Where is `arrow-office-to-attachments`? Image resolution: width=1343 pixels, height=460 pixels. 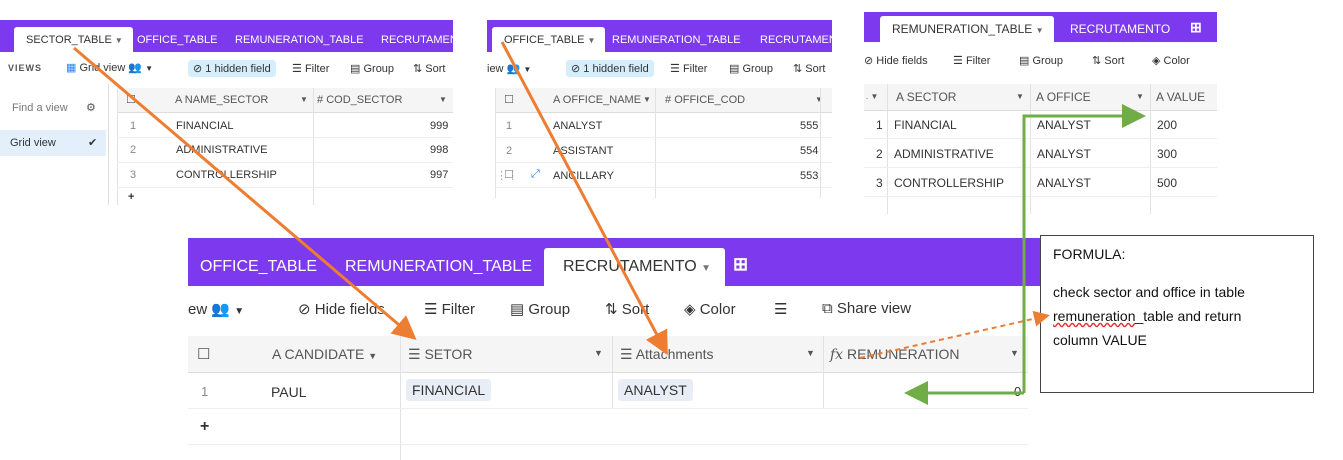
arrow-office-to-attachments is located at coordinates (584, 198).